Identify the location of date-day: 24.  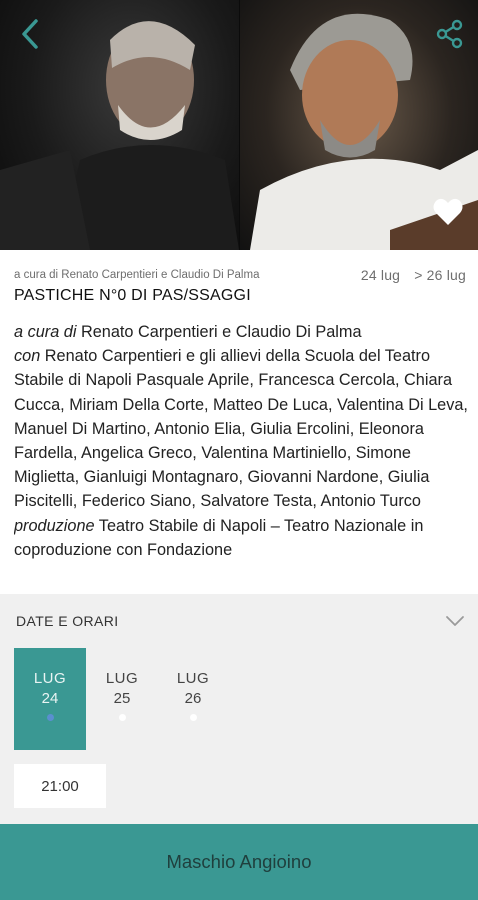
(50, 698).